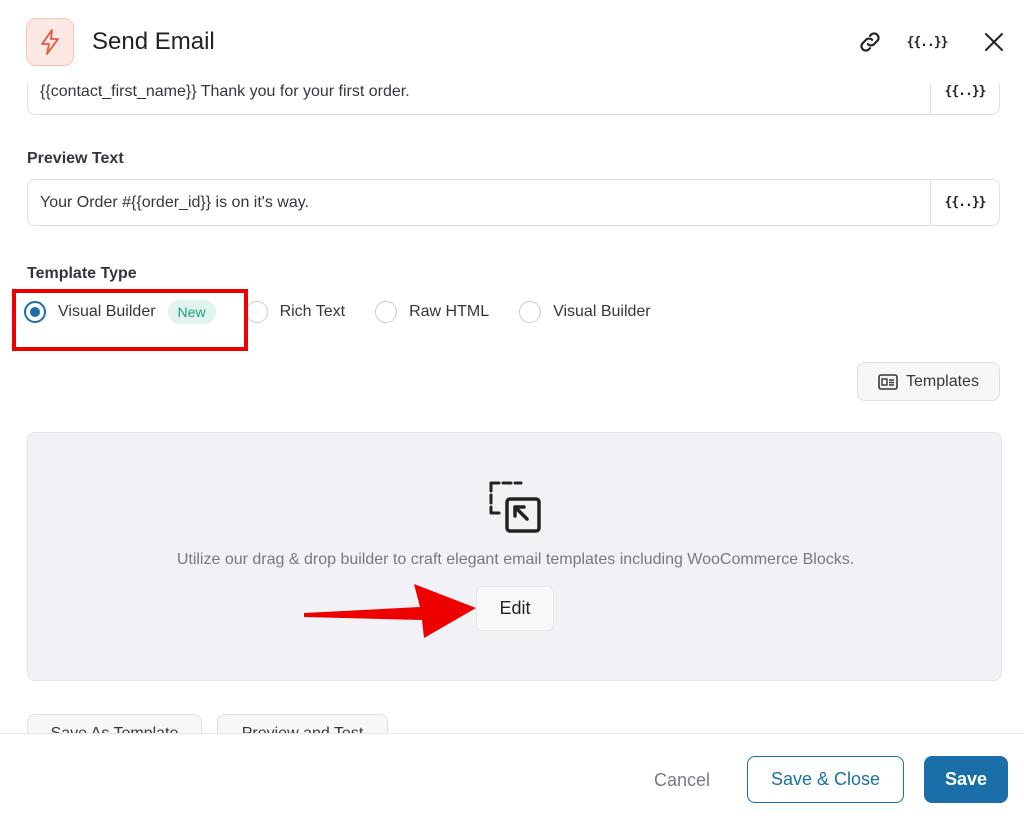 Image resolution: width=1024 pixels, height=818 pixels. What do you see at coordinates (928, 42) in the screenshot?
I see `merge-tags-icon: {{..}}` at bounding box center [928, 42].